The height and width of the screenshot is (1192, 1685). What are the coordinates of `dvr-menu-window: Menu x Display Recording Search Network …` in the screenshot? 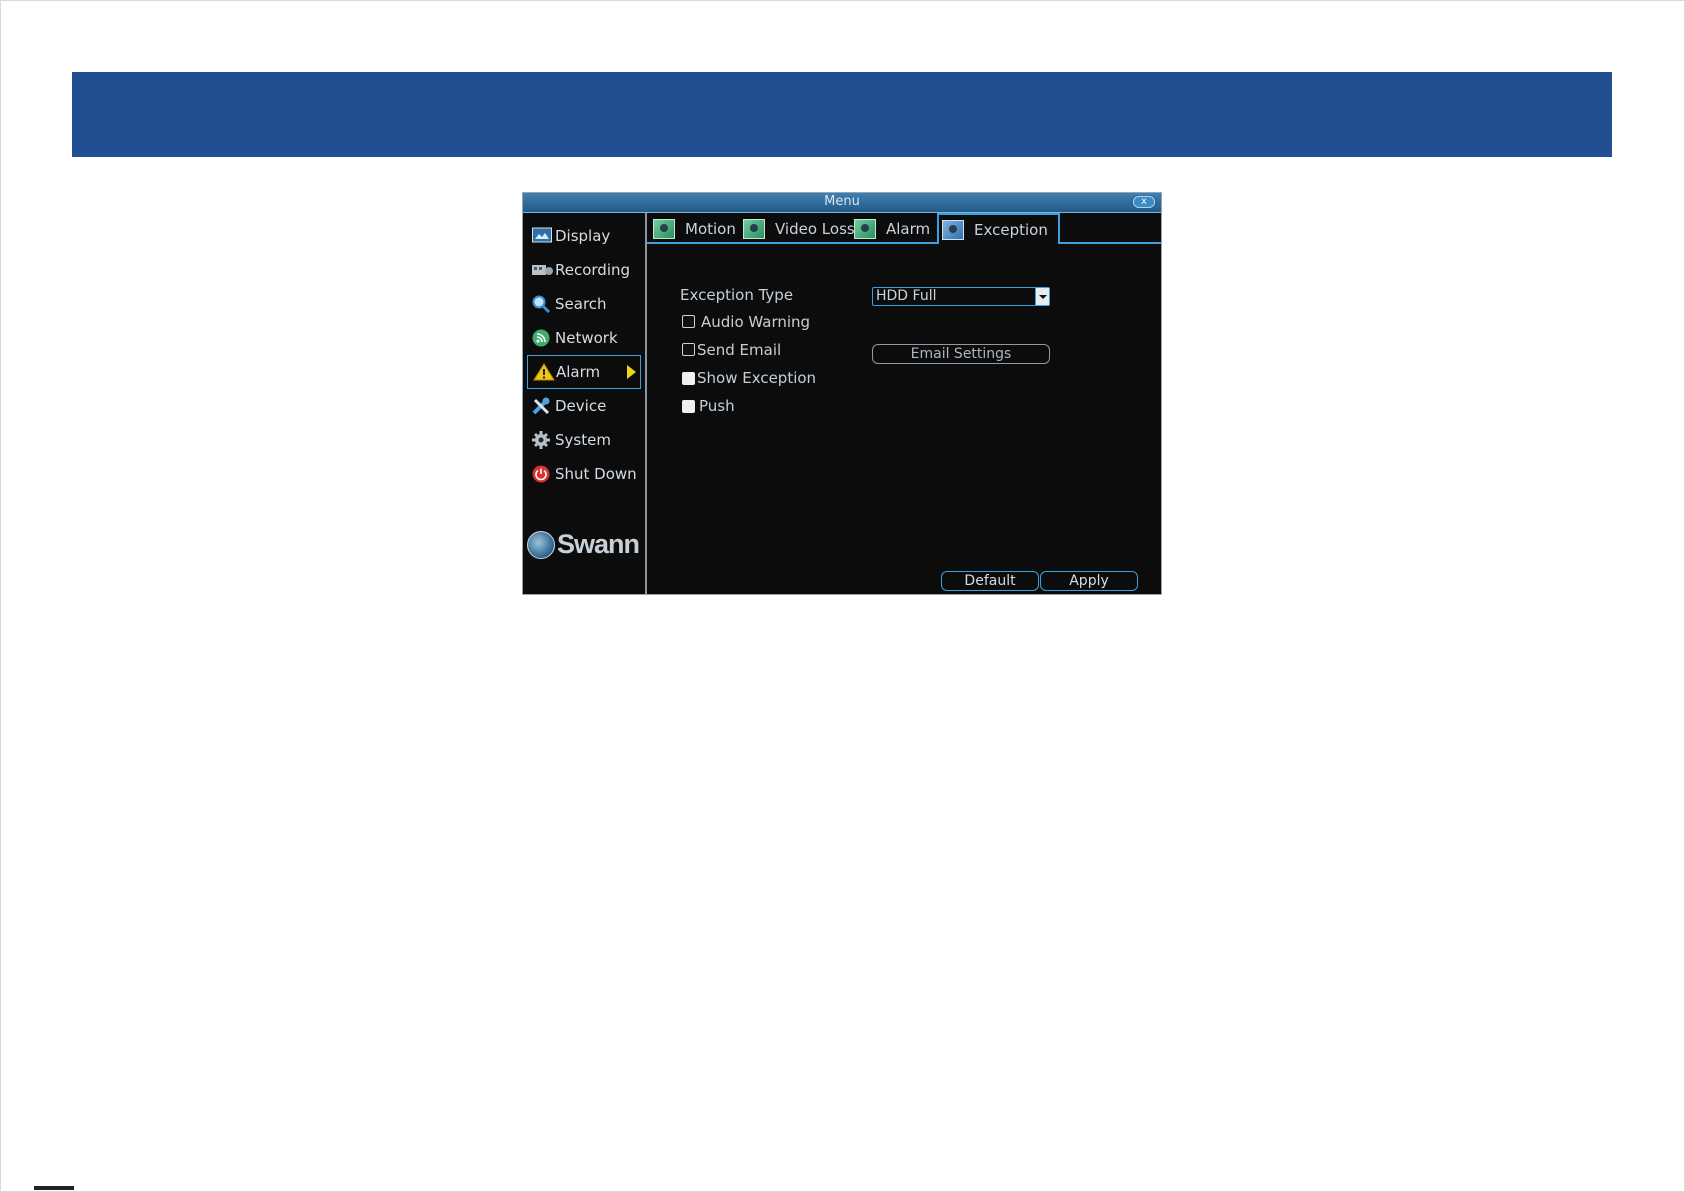 It's located at (842, 393).